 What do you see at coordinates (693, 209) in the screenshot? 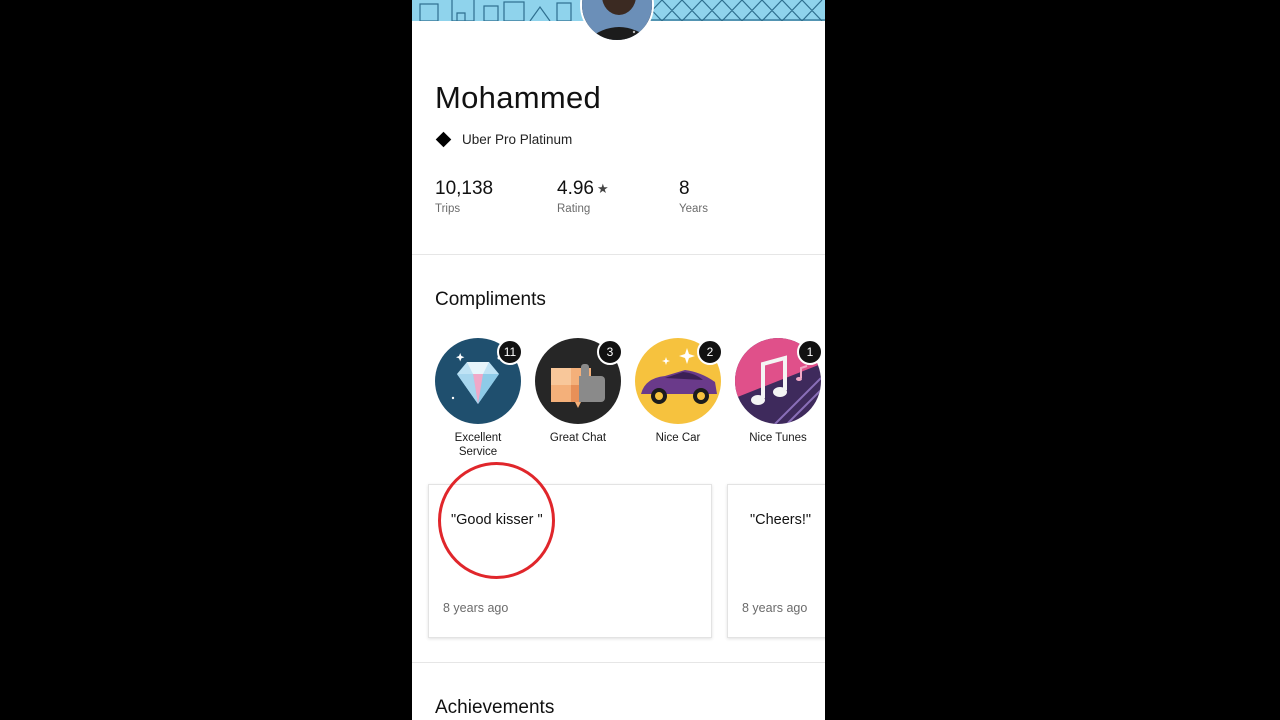
I see `stat-label: Years` at bounding box center [693, 209].